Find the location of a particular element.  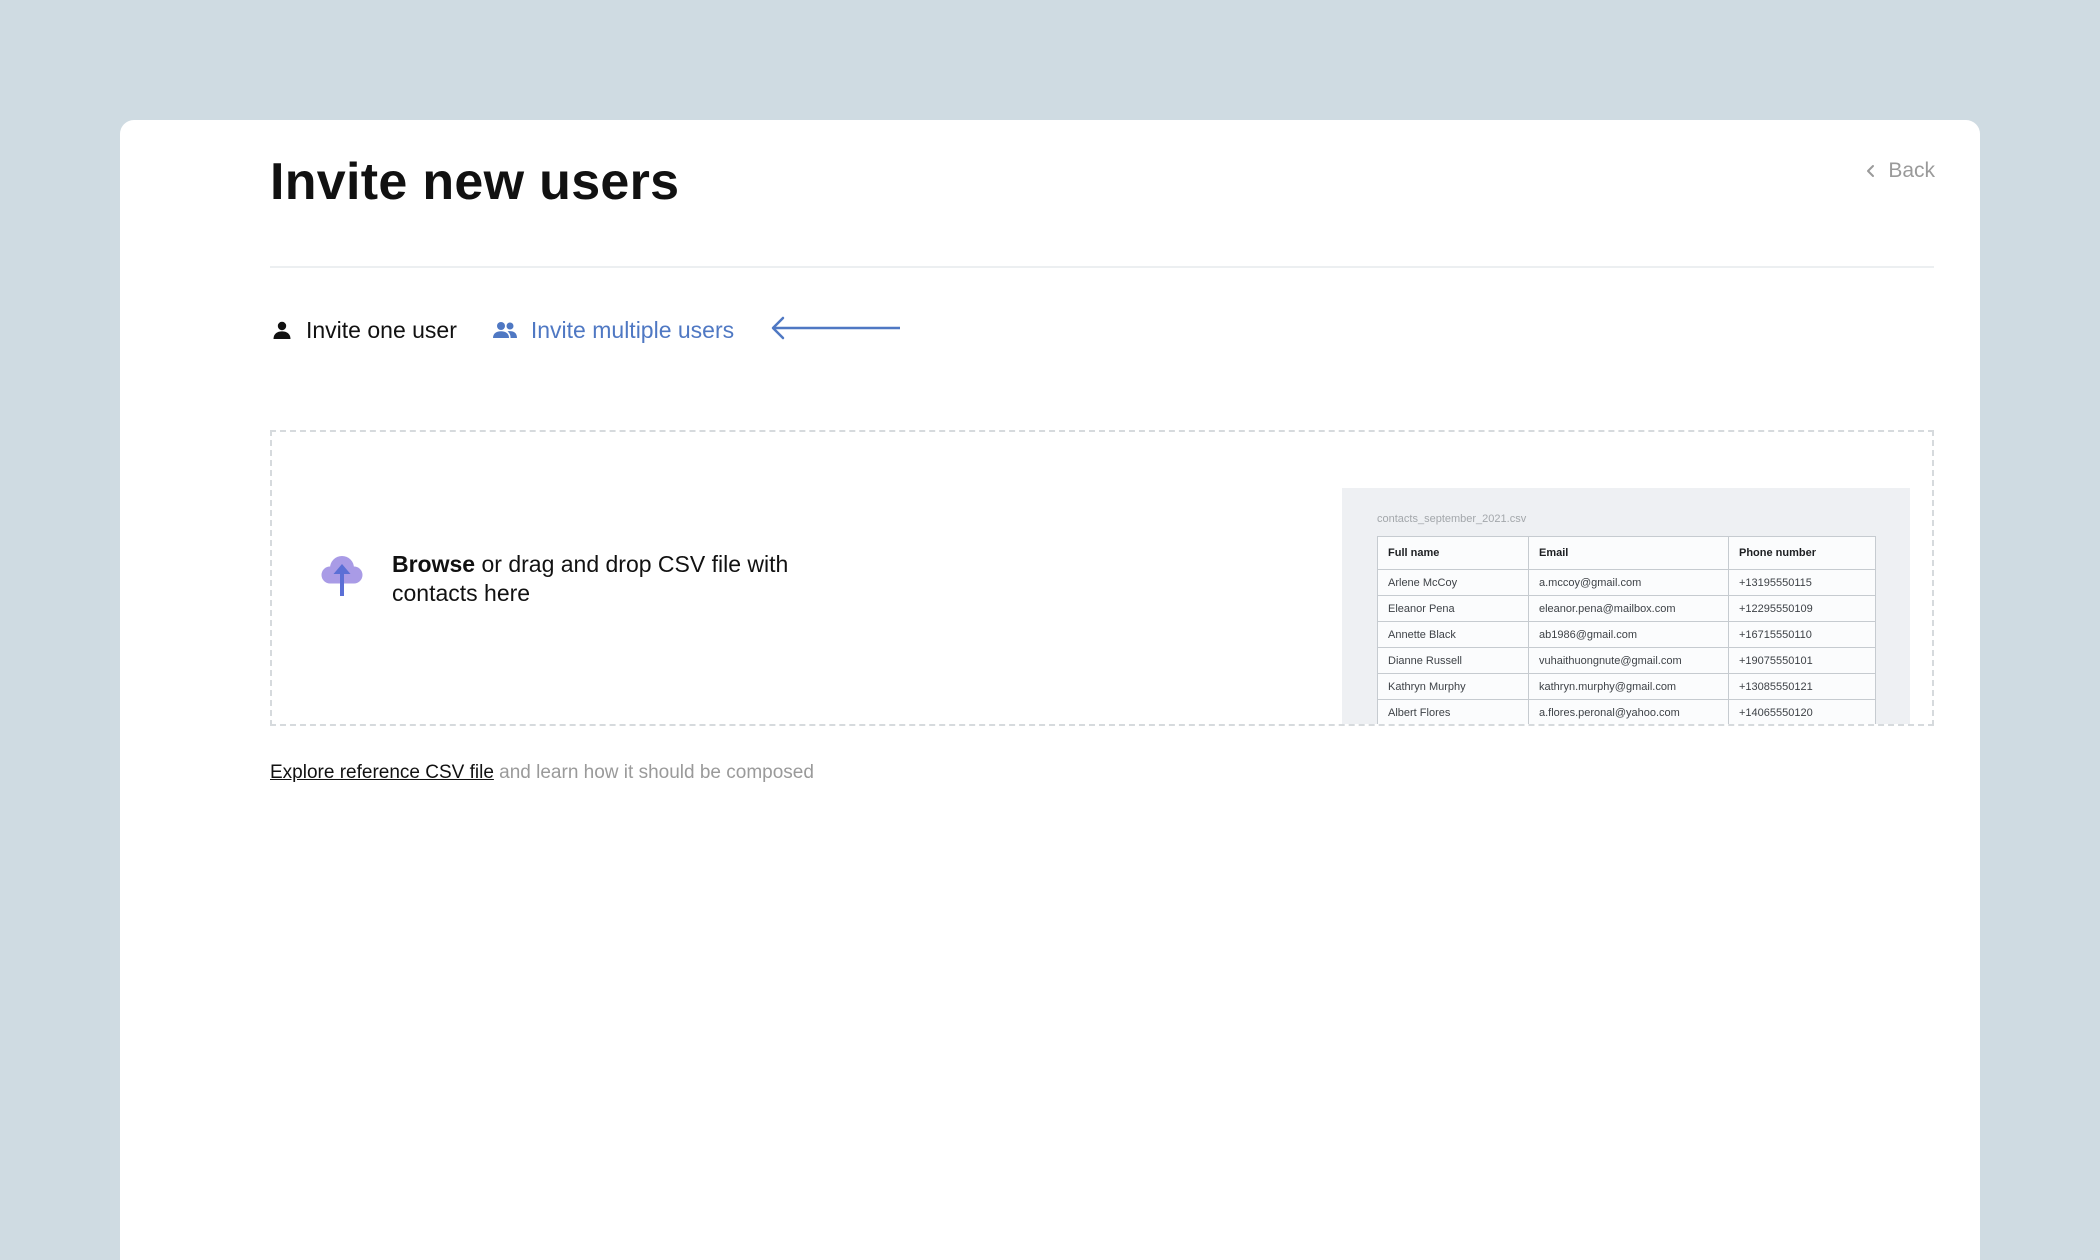

table-cell: +16715550110 is located at coordinates (1802, 634).